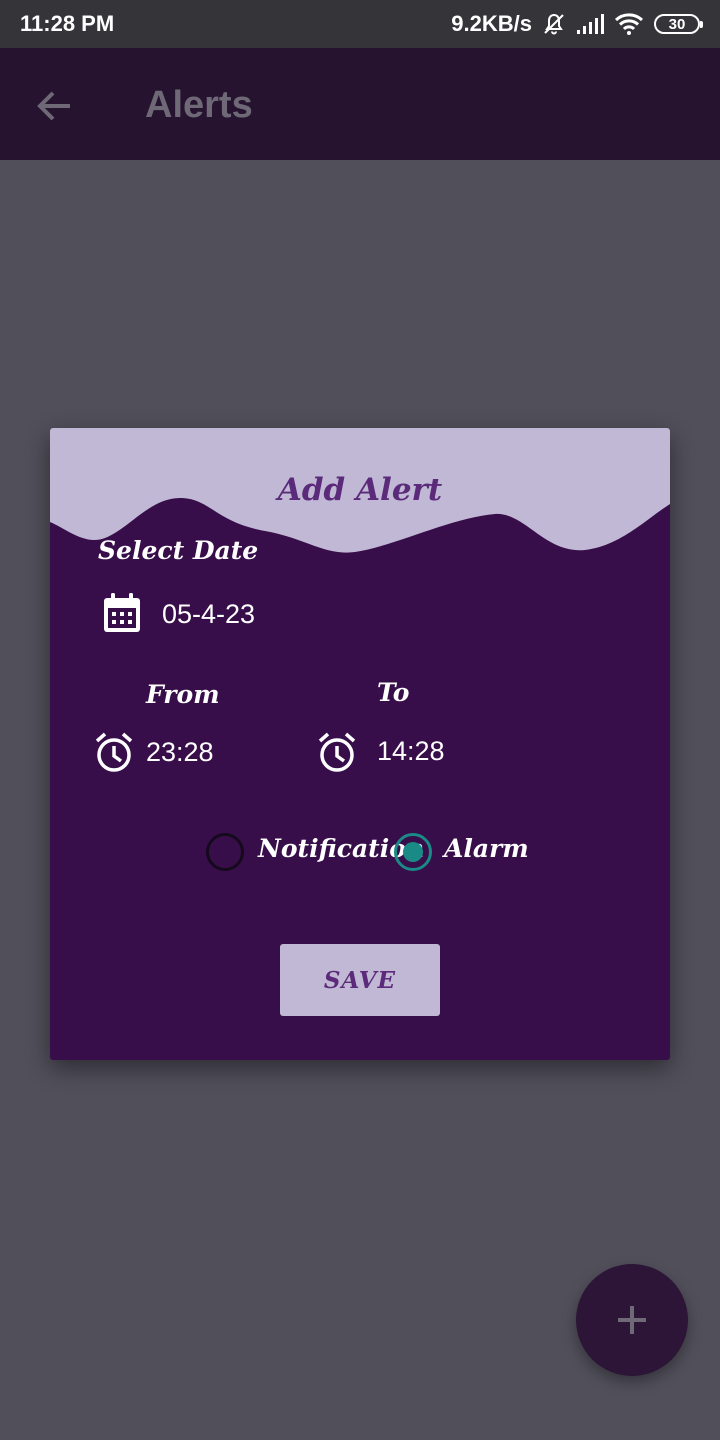  I want to click on bell-off-icon, so click(554, 24).